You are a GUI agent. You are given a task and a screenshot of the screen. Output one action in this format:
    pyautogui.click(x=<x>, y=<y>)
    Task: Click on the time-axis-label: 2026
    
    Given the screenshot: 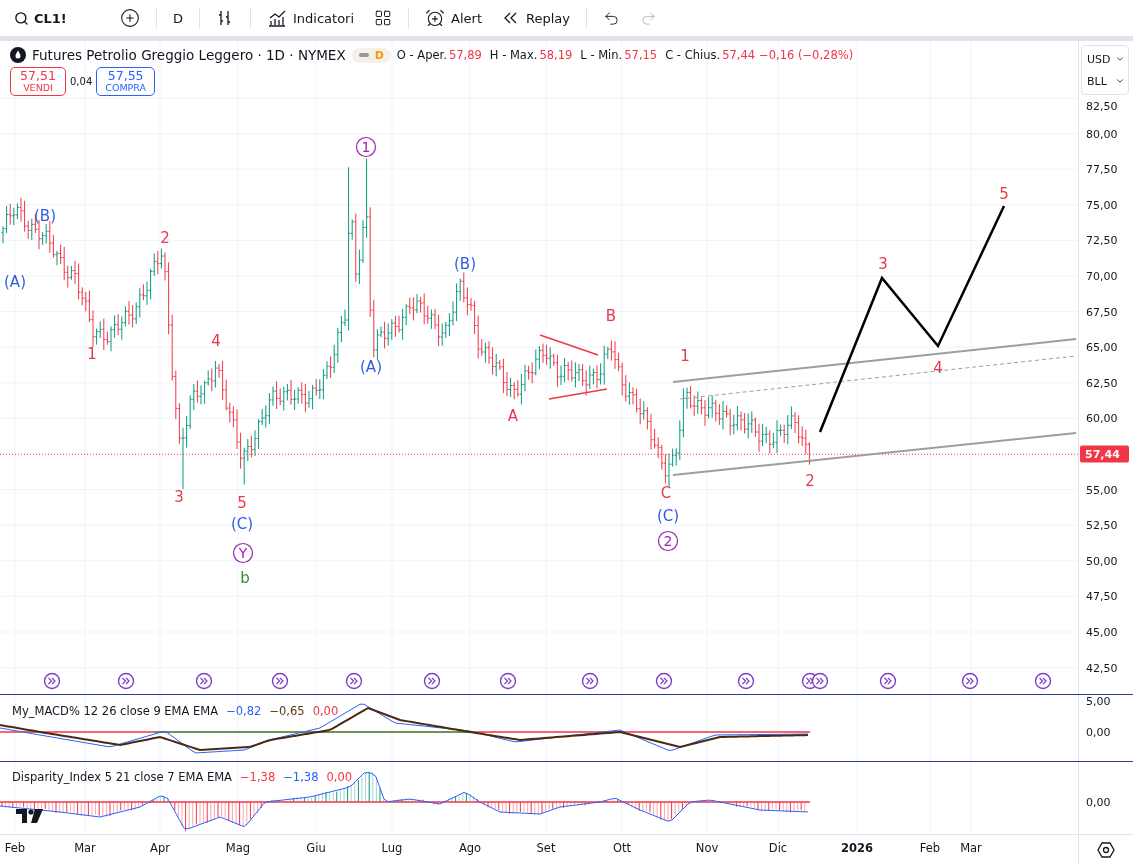 What is the action you would take?
    pyautogui.click(x=857, y=848)
    